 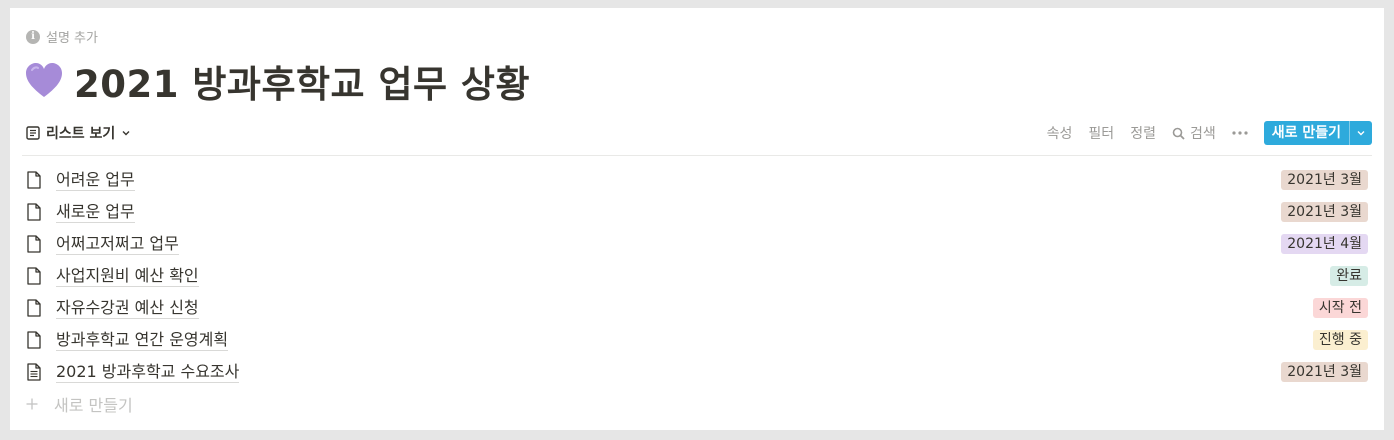 I want to click on new-button: 새로 만들기, so click(x=1317, y=133).